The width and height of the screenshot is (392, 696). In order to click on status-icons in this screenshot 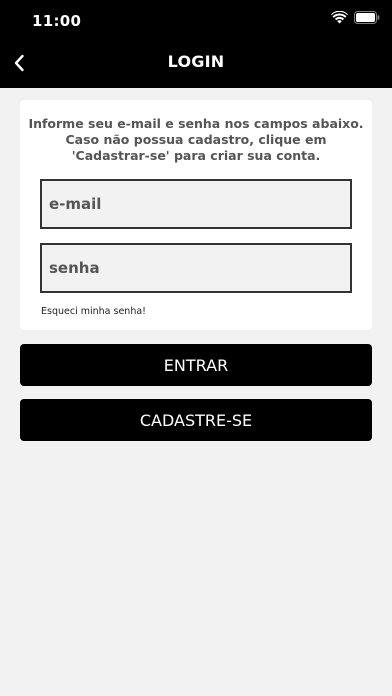, I will do `click(355, 17)`.